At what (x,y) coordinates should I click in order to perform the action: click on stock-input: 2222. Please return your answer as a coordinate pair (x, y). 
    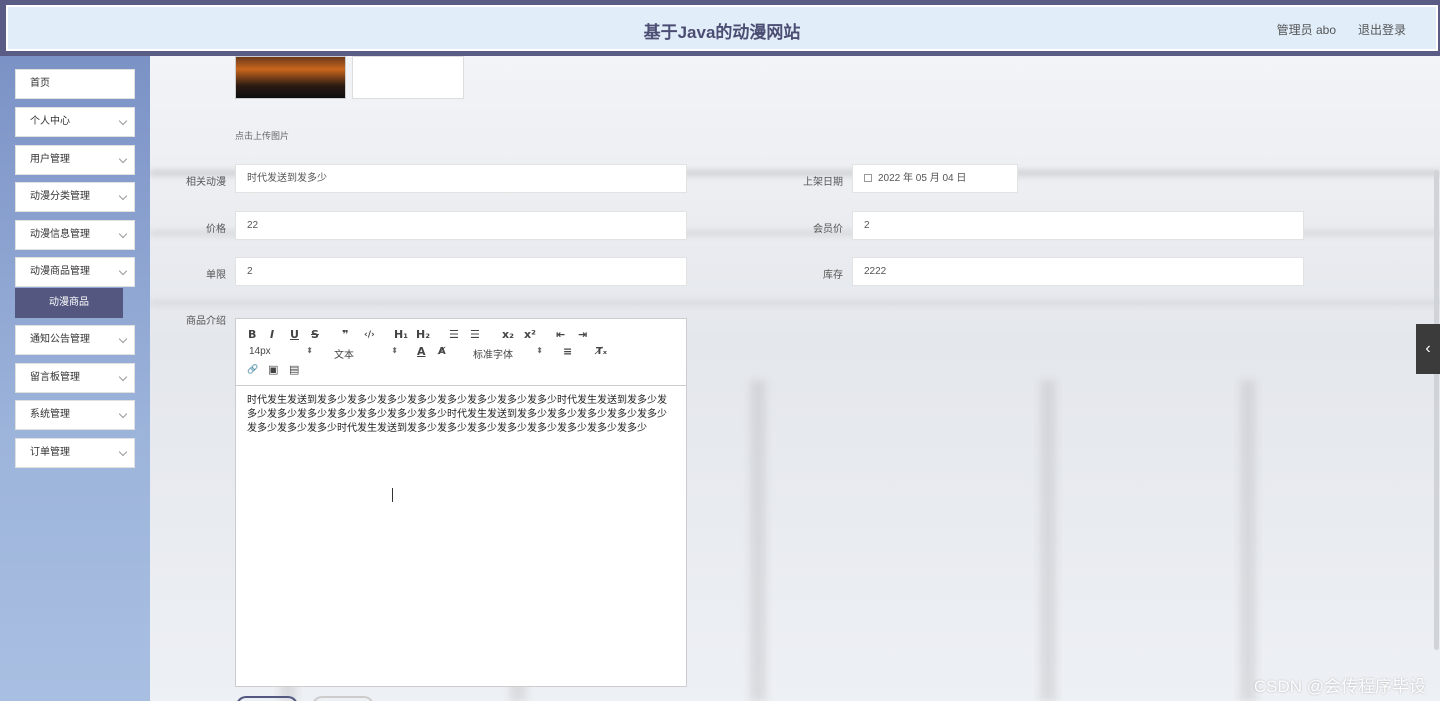
    Looking at the image, I should click on (1078, 271).